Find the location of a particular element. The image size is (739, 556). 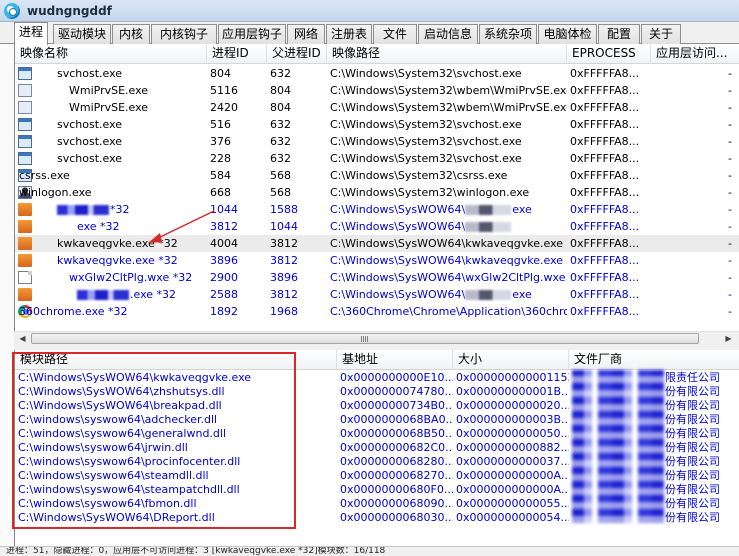

process-path-cell: C:\Windows\SysWOW64\kwkaveqgvke.exe is located at coordinates (447, 260).